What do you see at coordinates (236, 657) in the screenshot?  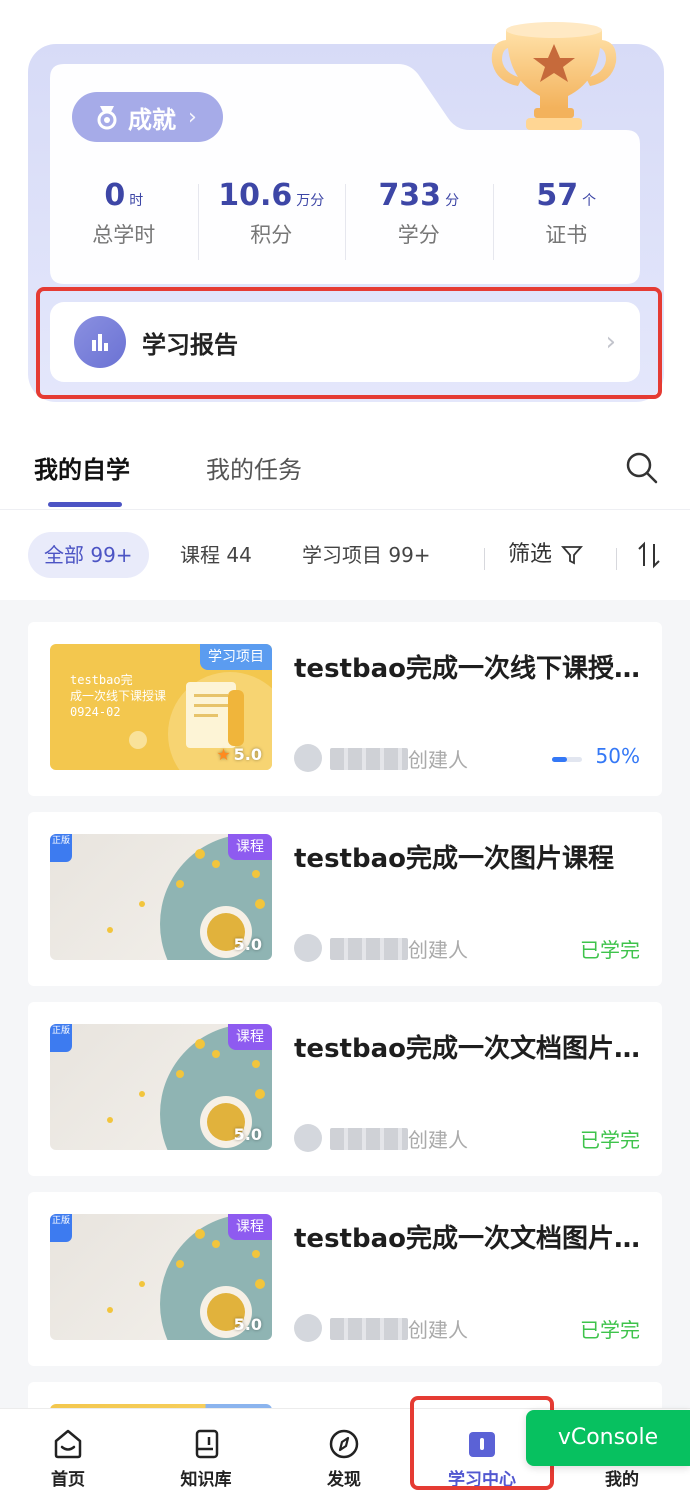 I see `type-badge: 学习项目` at bounding box center [236, 657].